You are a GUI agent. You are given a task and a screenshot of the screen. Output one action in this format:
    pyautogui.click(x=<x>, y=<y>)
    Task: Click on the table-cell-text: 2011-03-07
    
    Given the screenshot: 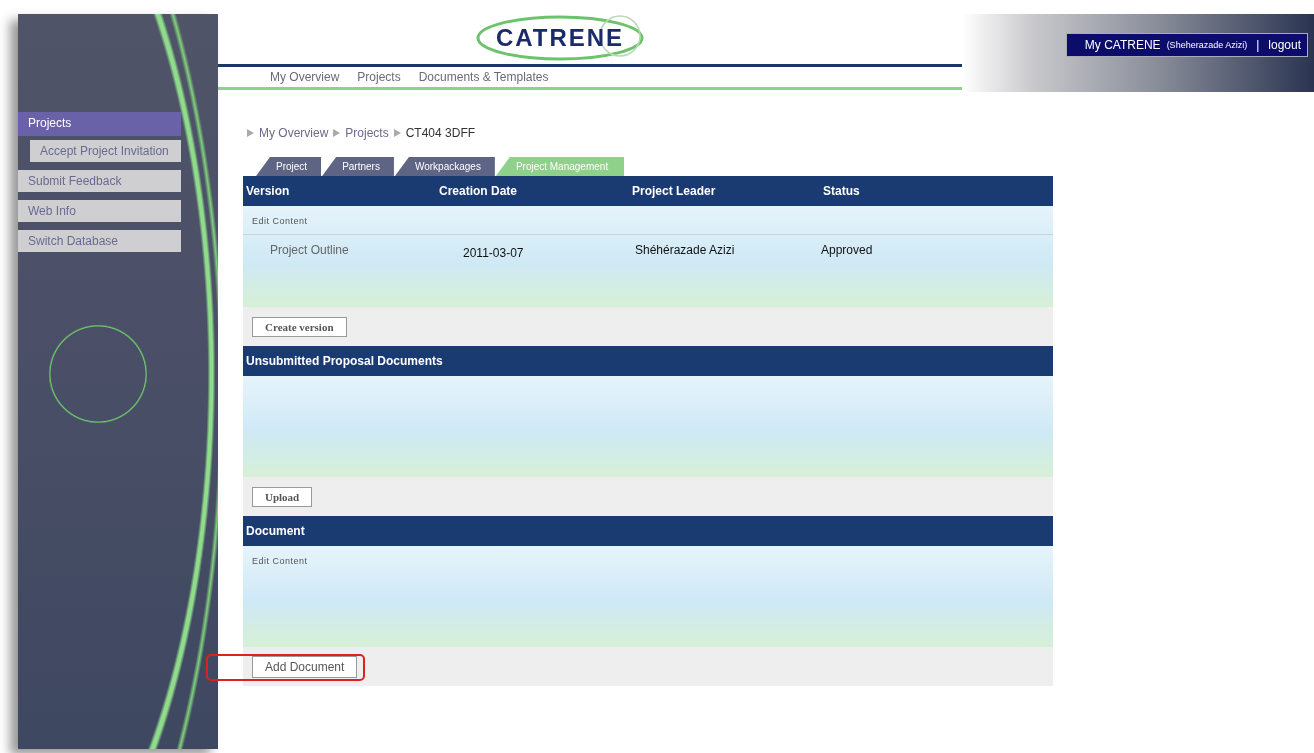 What is the action you would take?
    pyautogui.click(x=494, y=252)
    